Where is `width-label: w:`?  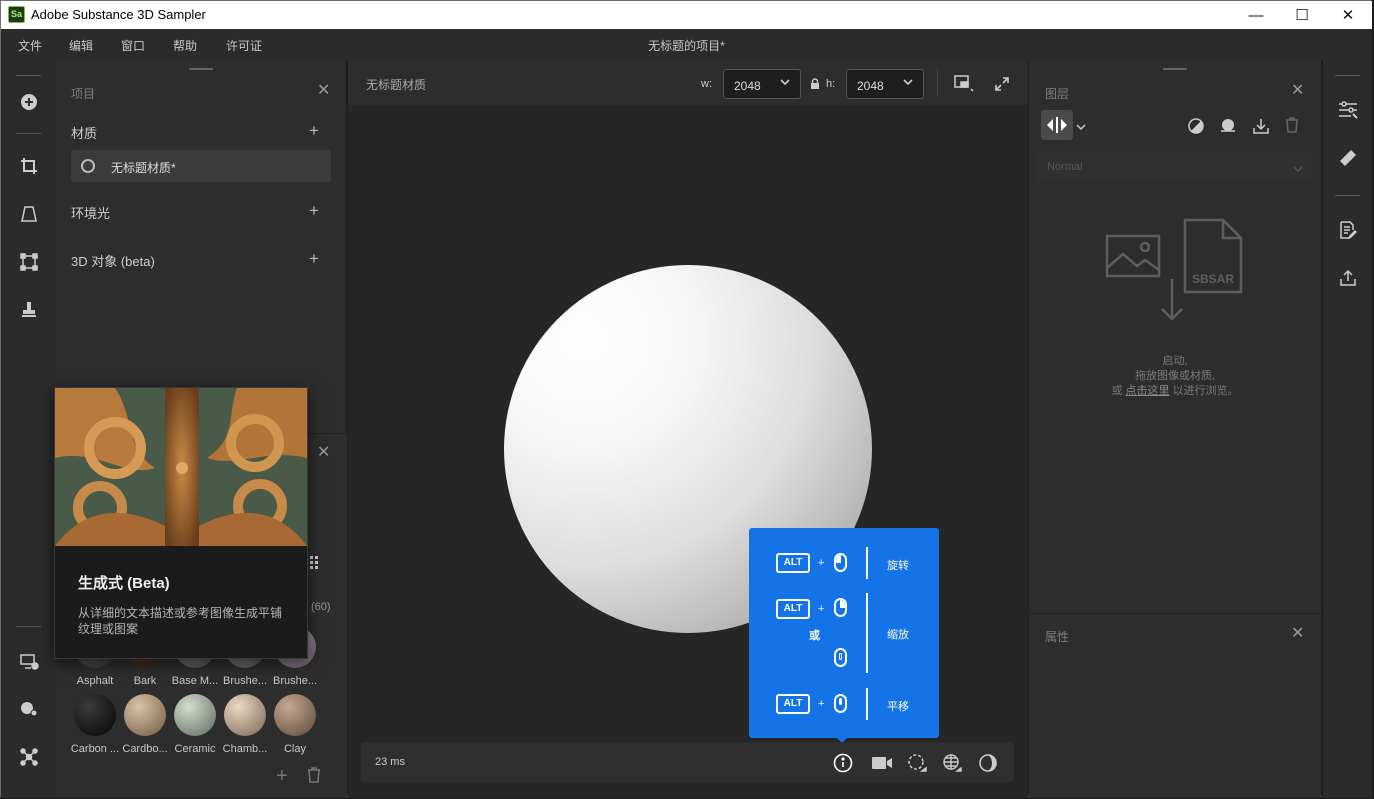
width-label: w: is located at coordinates (706, 84).